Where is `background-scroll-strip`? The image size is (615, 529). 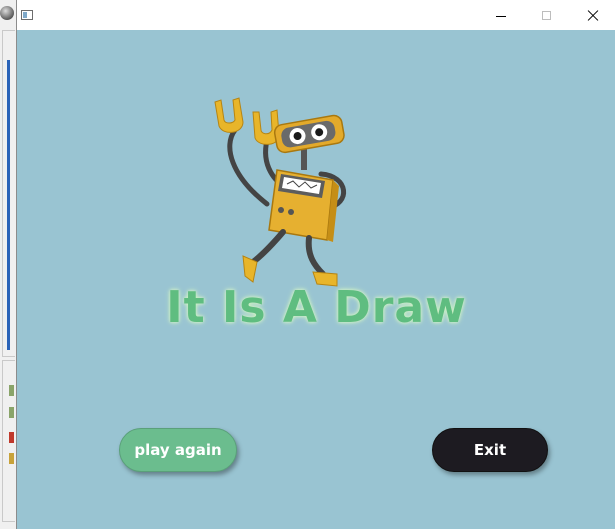 background-scroll-strip is located at coordinates (8, 205).